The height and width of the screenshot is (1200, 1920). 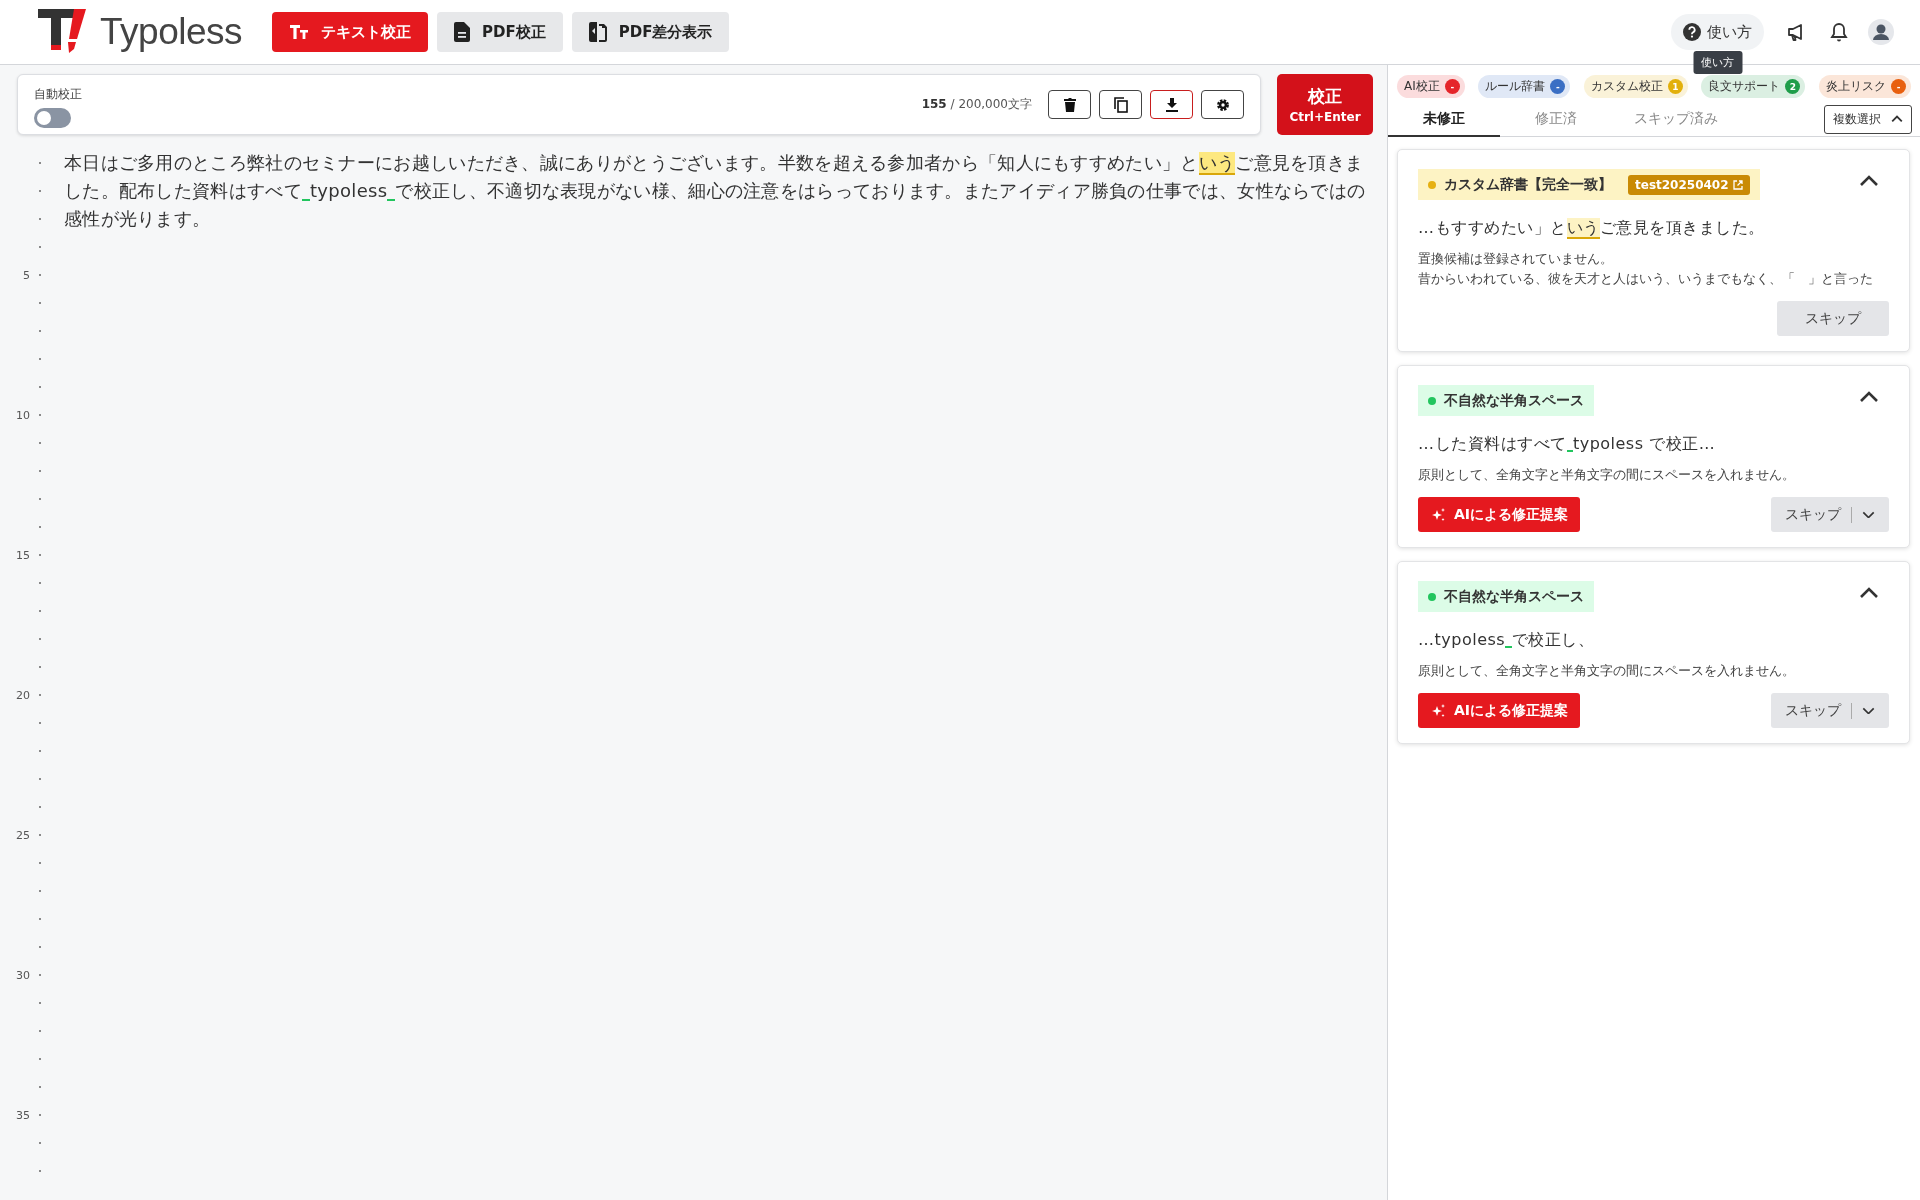 What do you see at coordinates (23, 835) in the screenshot?
I see `line-number: 25` at bounding box center [23, 835].